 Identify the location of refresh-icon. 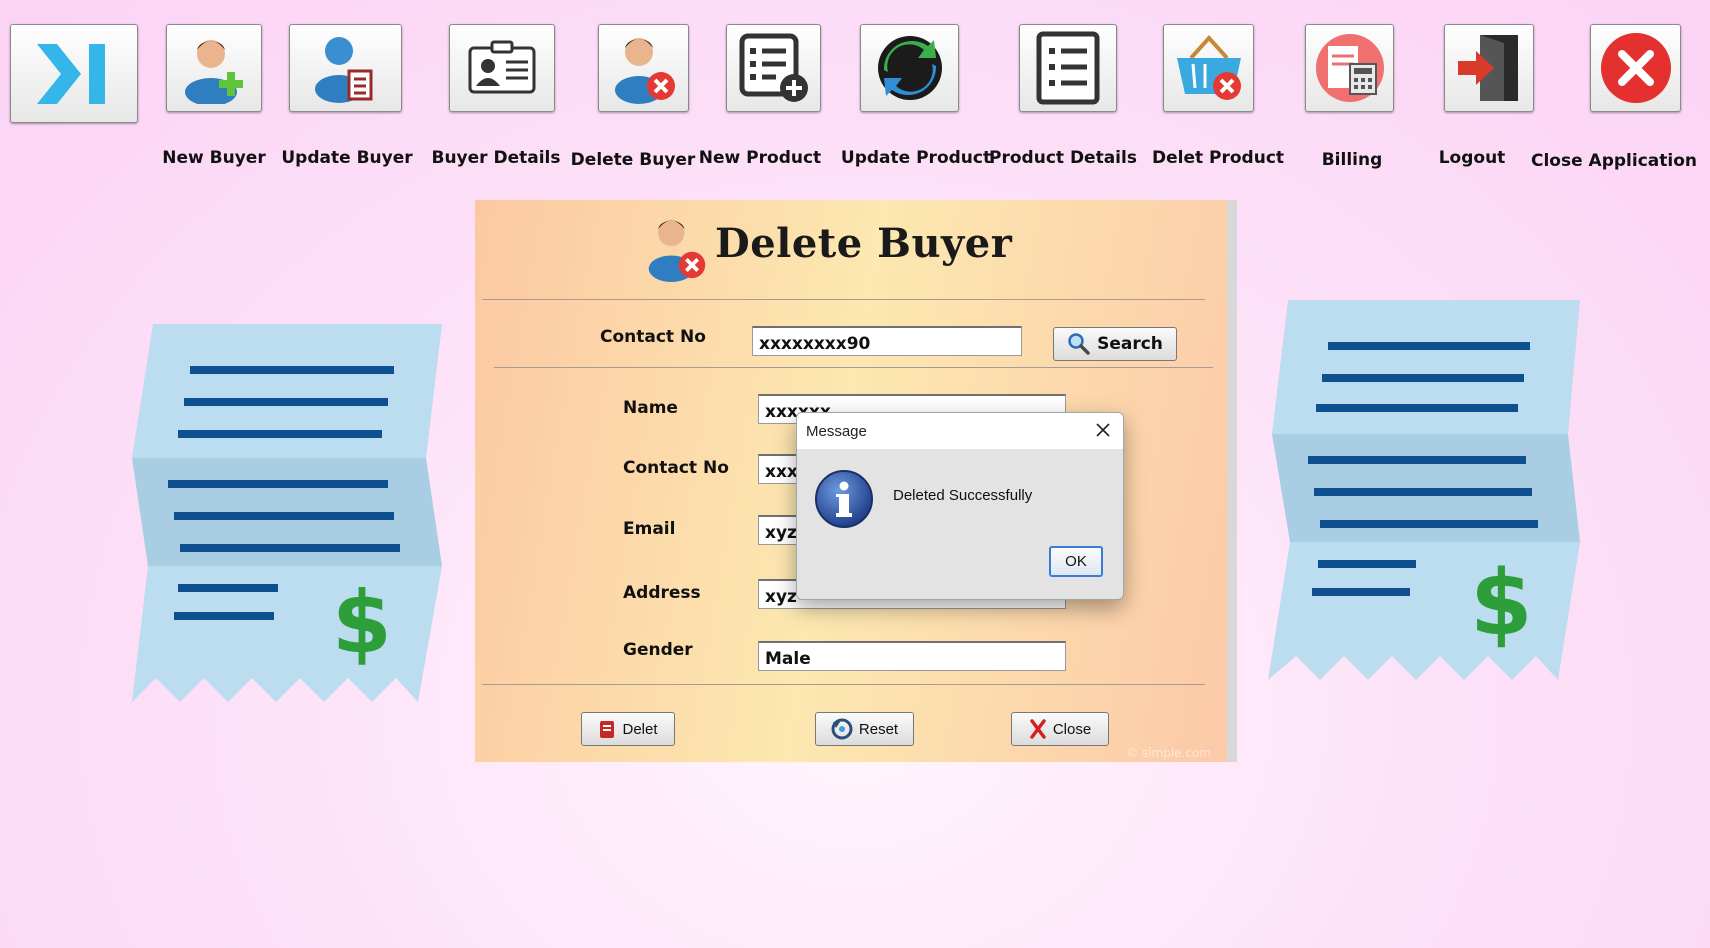
(909, 68).